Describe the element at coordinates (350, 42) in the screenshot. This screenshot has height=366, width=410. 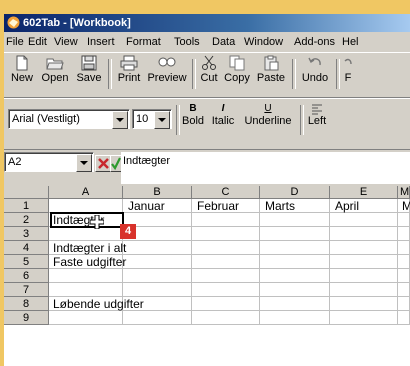
I see `menu-help: Hel` at that location.